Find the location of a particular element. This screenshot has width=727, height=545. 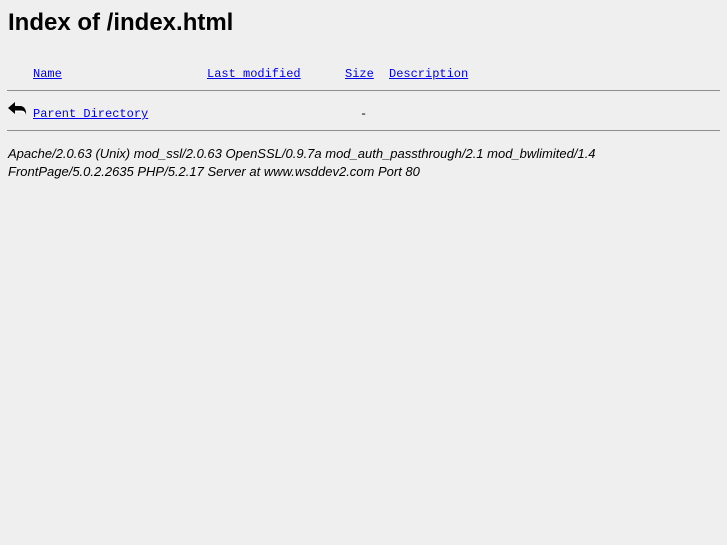

sort-by-name-link: Name is located at coordinates (47, 74).